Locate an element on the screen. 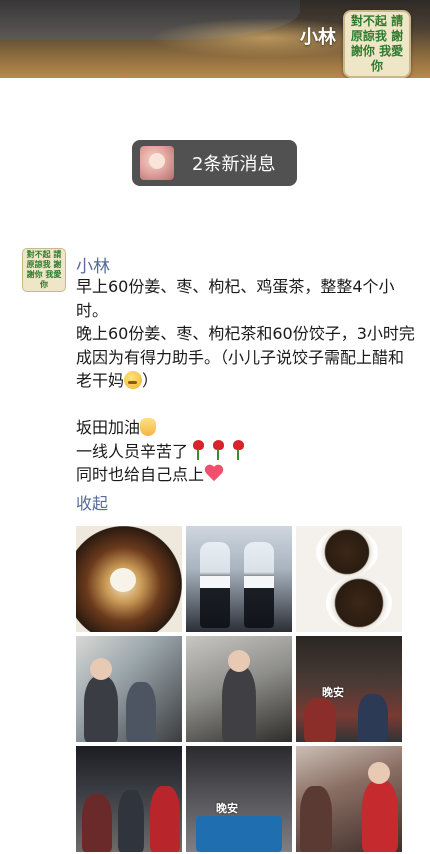  photo-tea-cups is located at coordinates (349, 579).